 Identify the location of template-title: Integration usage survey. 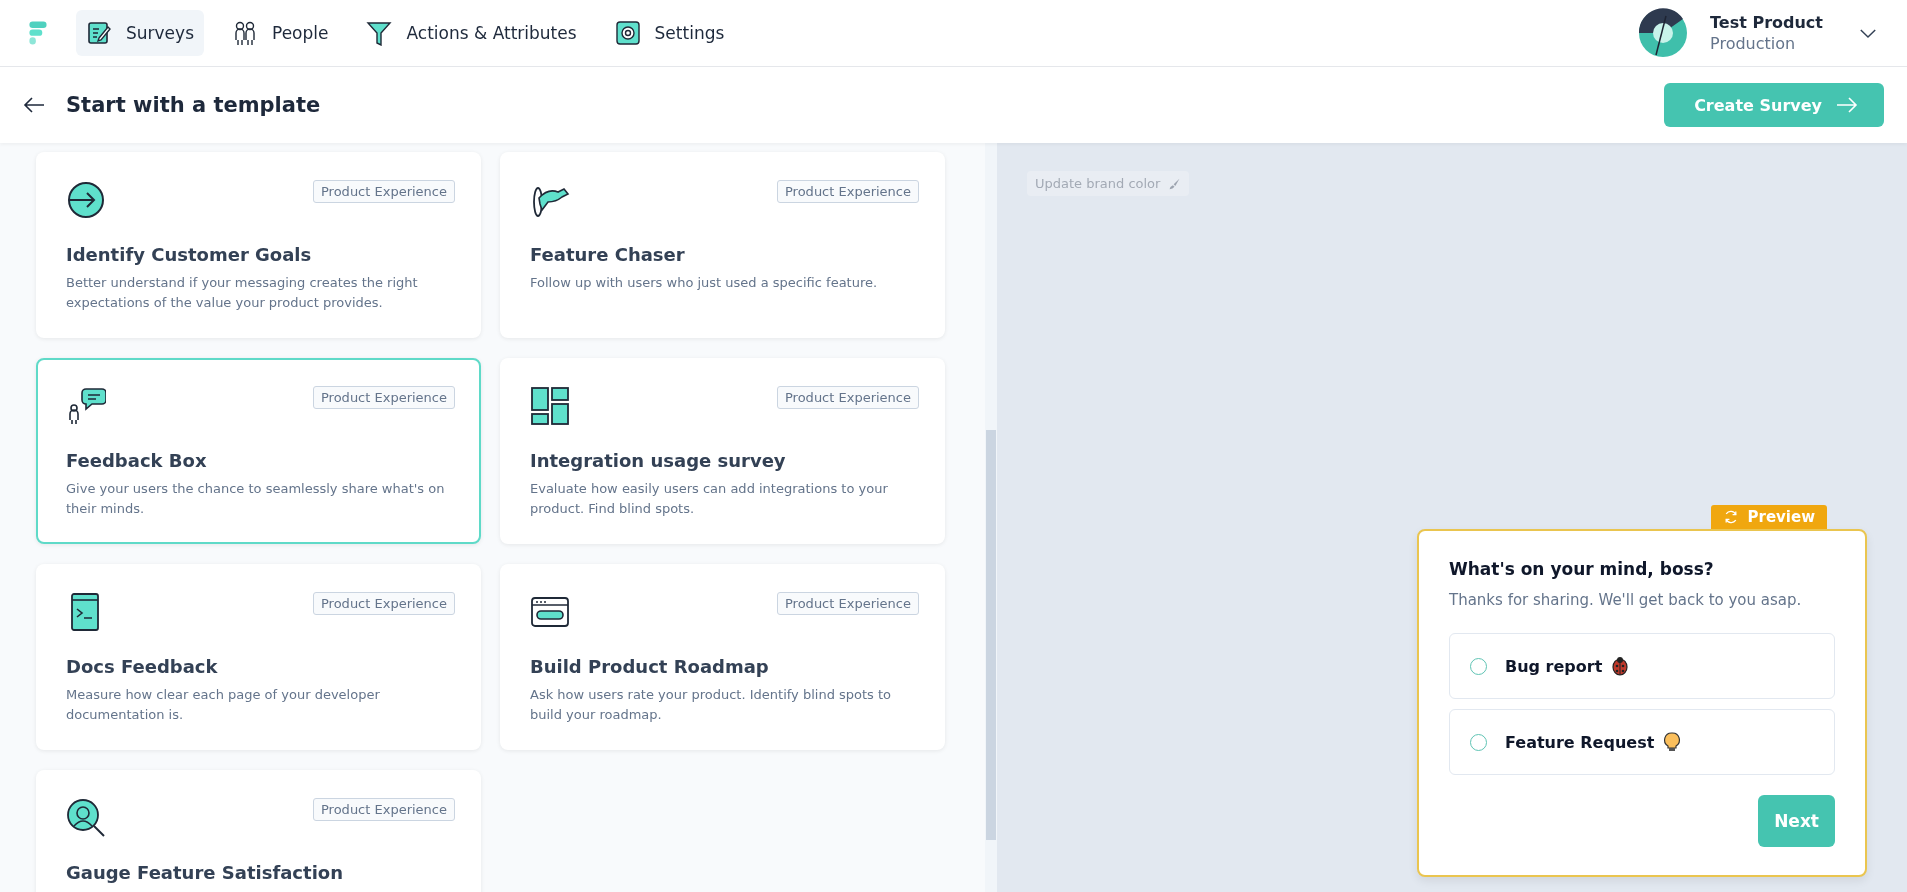
(658, 460).